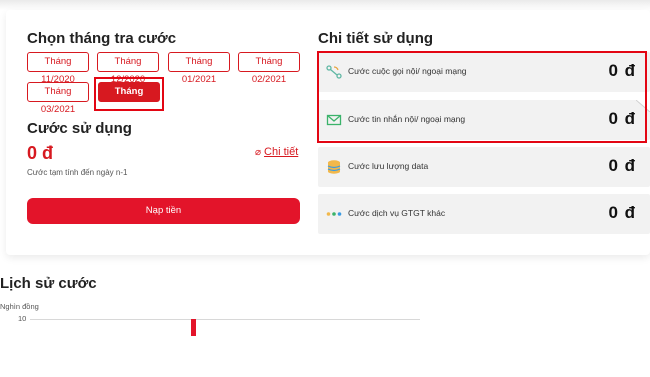 This screenshot has height=377, width=650. I want to click on phone-call-icon, so click(334, 72).